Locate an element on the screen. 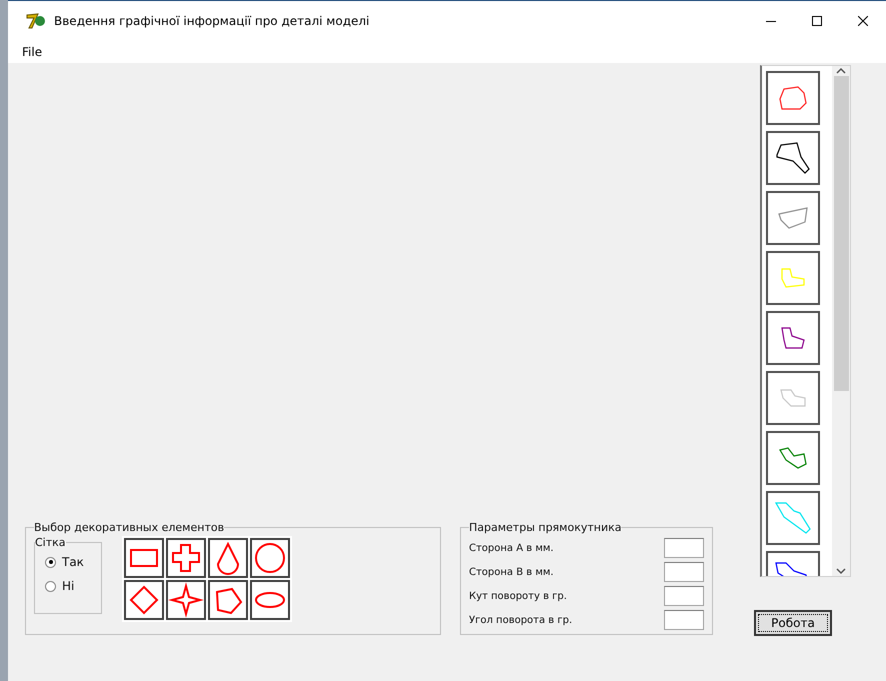 This screenshot has height=681, width=886. radio-option: Ні is located at coordinates (68, 585).